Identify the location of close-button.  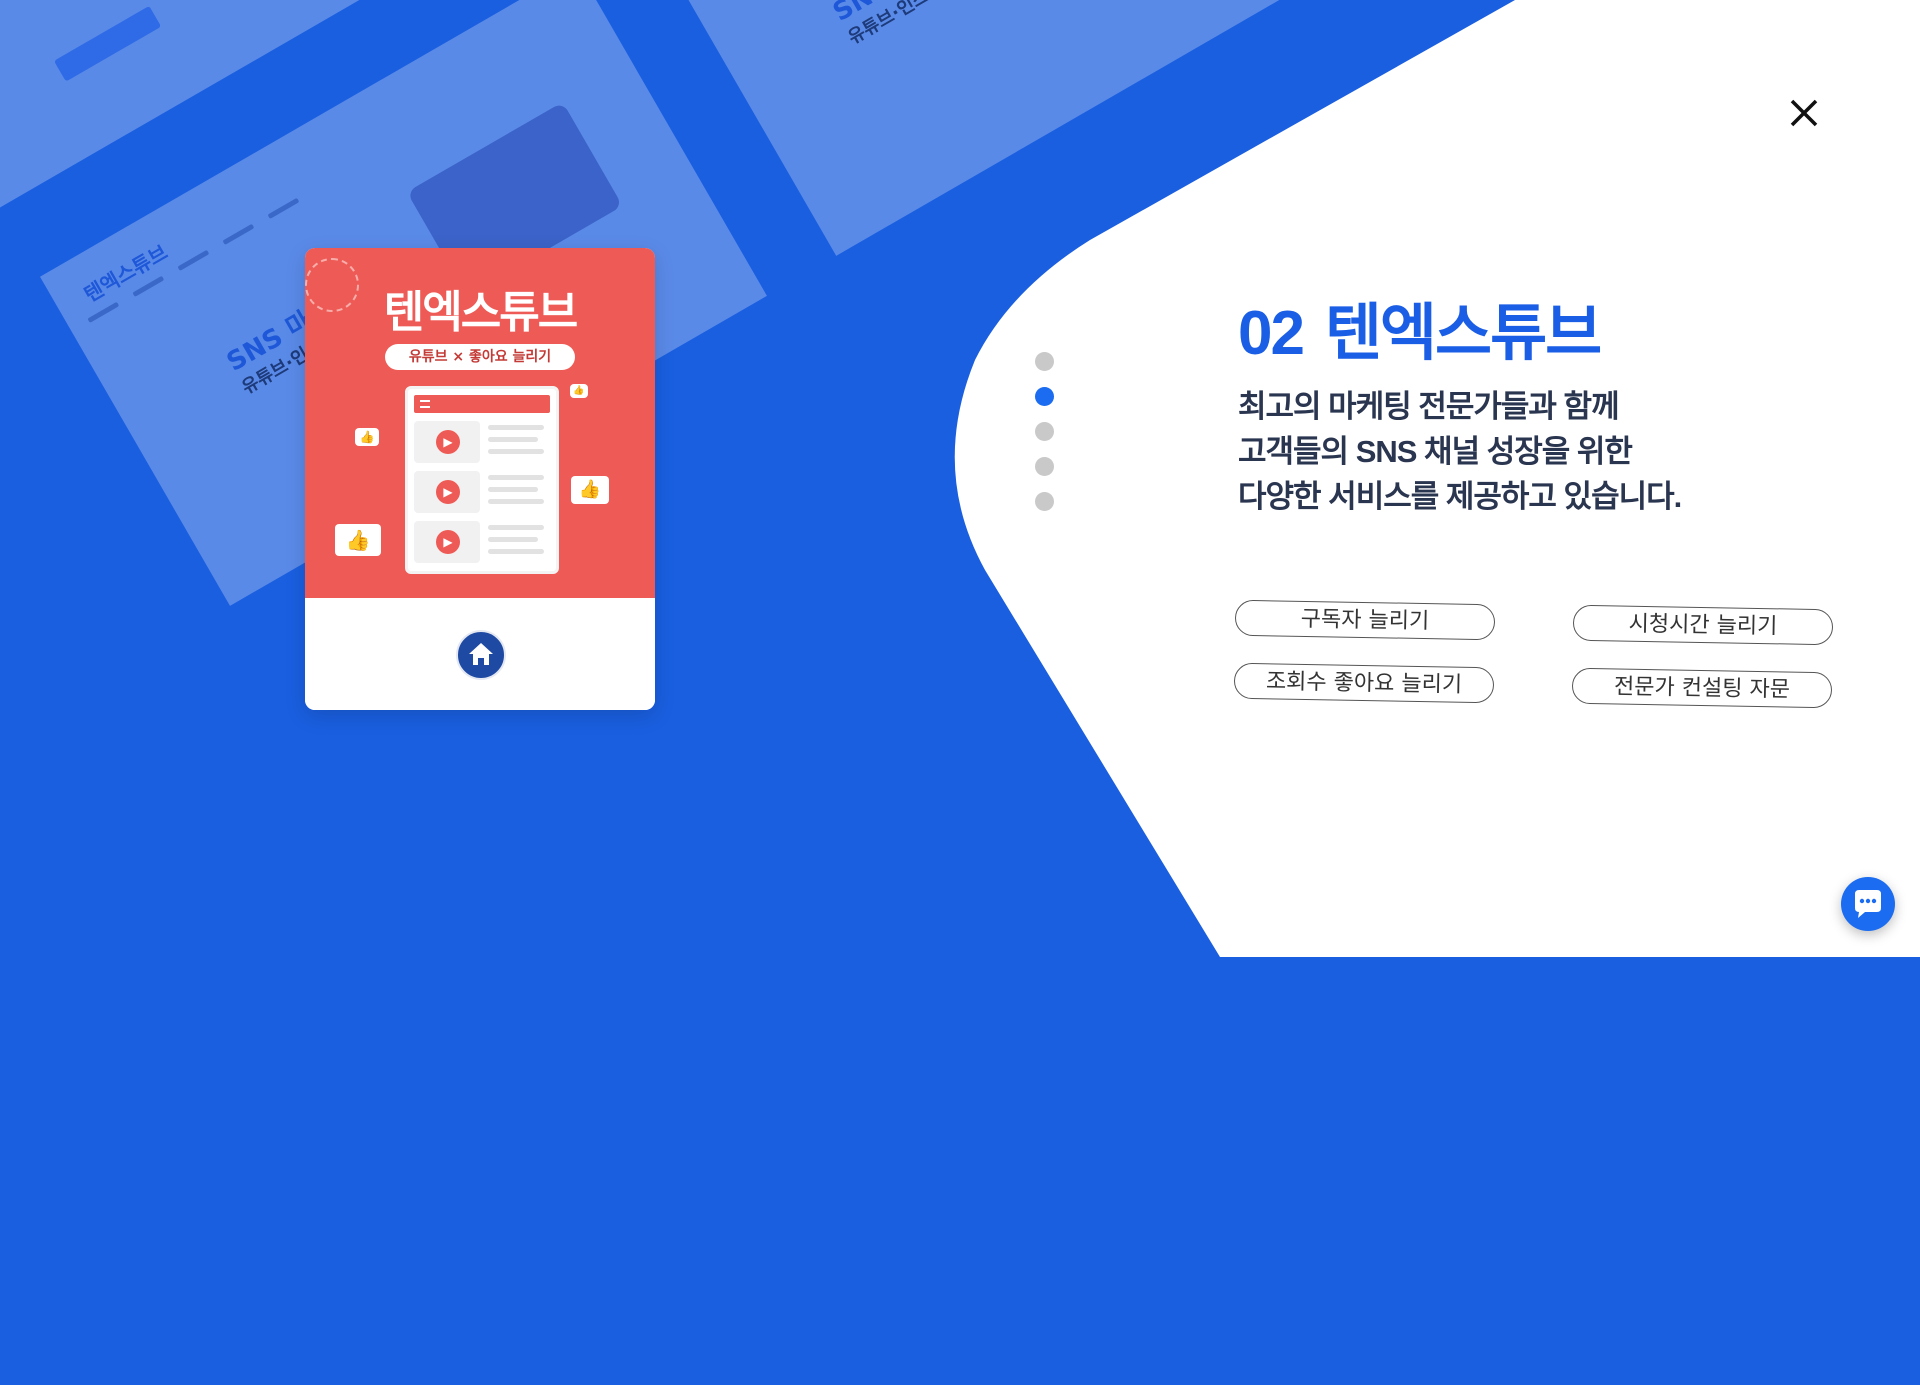
(1804, 113).